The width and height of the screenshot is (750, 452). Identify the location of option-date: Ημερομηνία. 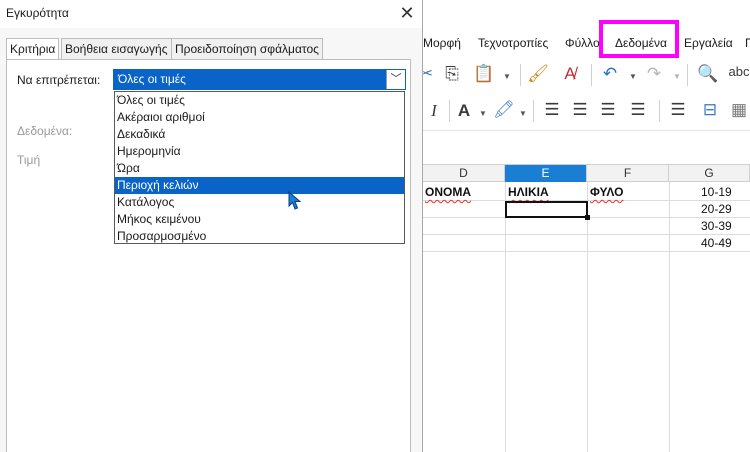
(259, 151).